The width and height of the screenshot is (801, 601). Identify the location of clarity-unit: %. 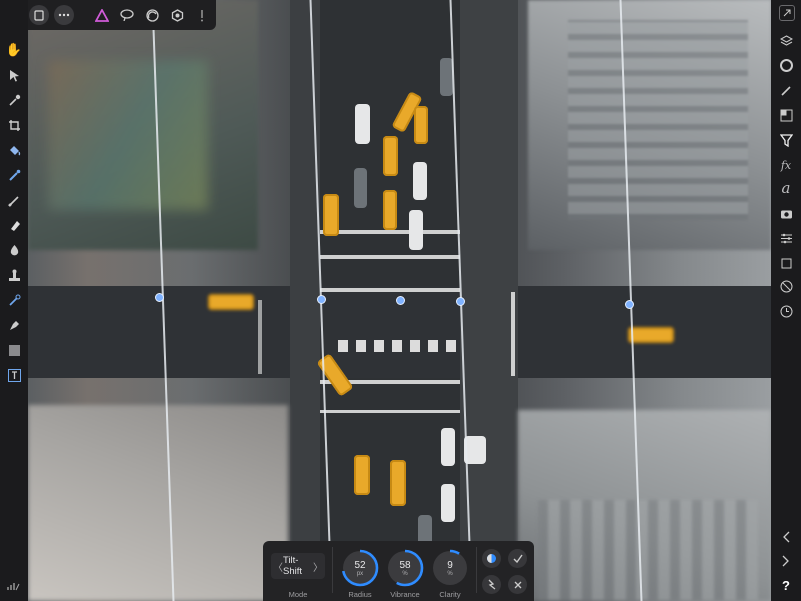
(450, 574).